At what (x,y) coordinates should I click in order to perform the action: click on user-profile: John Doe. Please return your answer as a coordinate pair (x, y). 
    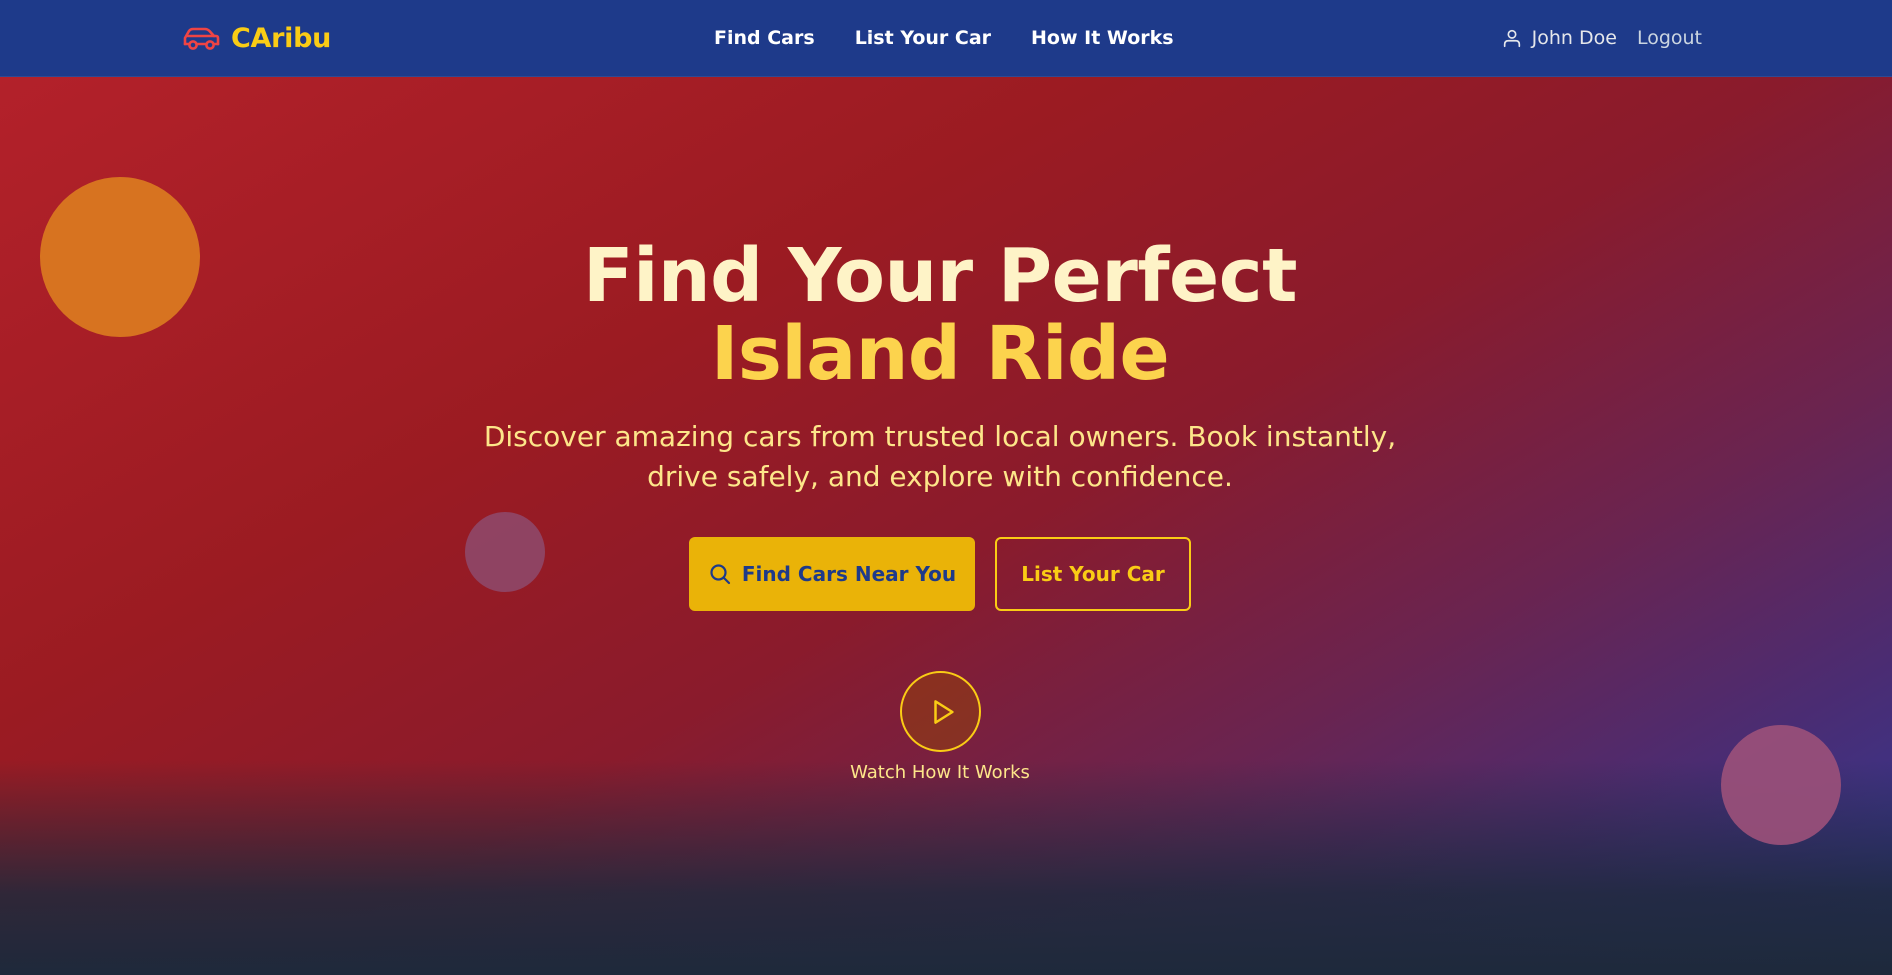
    Looking at the image, I should click on (1559, 38).